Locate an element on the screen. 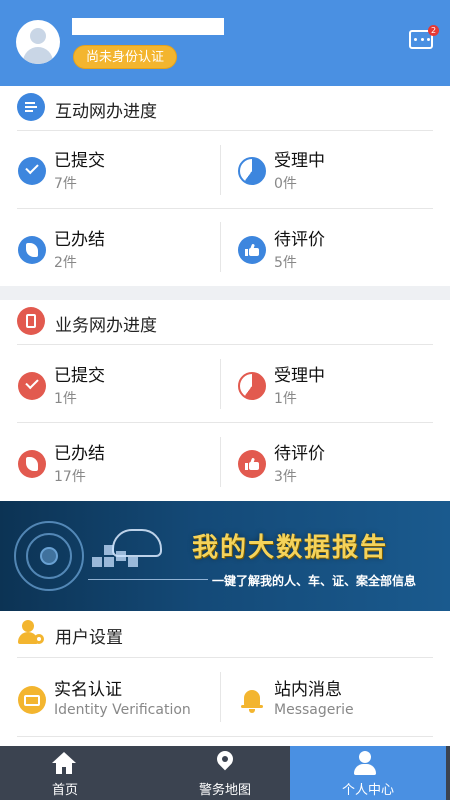 Image resolution: width=450 pixels, height=800 pixels. home-icon is located at coordinates (64, 763).